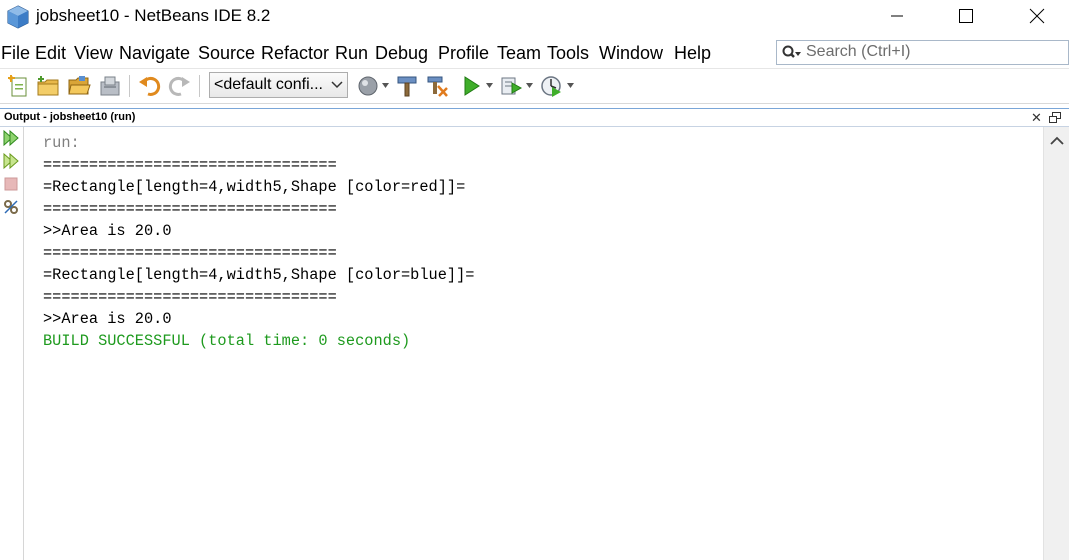 The image size is (1069, 560). Describe the element at coordinates (858, 51) in the screenshot. I see `search-placeholder: Search (Ctrl+I)` at that location.